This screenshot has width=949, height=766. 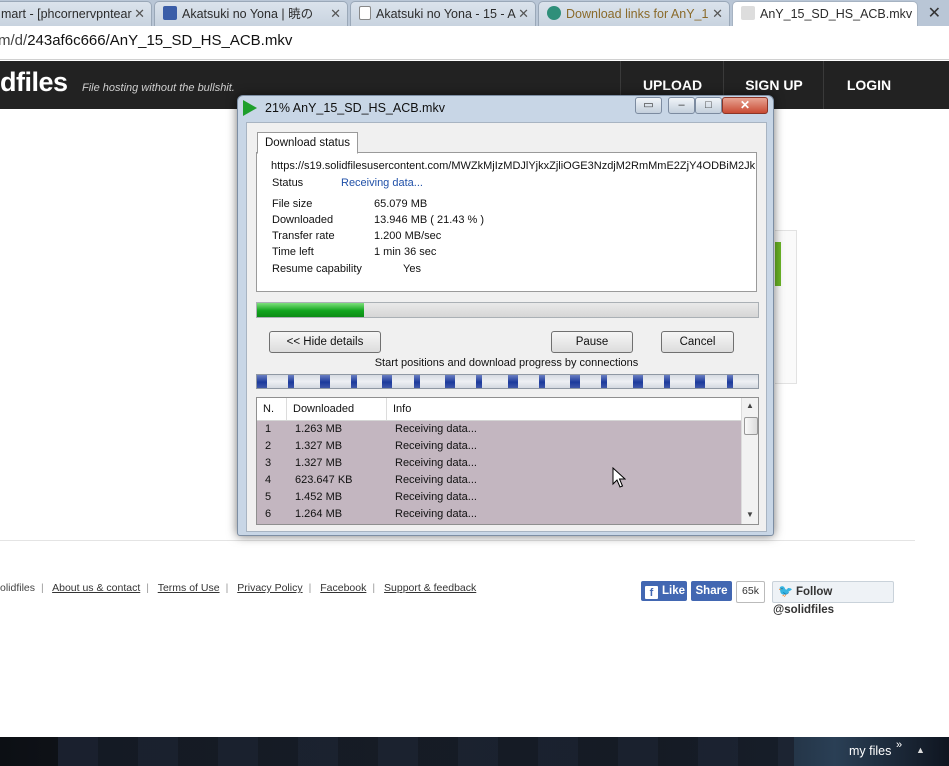 I want to click on background-download-button, so click(x=778, y=264).